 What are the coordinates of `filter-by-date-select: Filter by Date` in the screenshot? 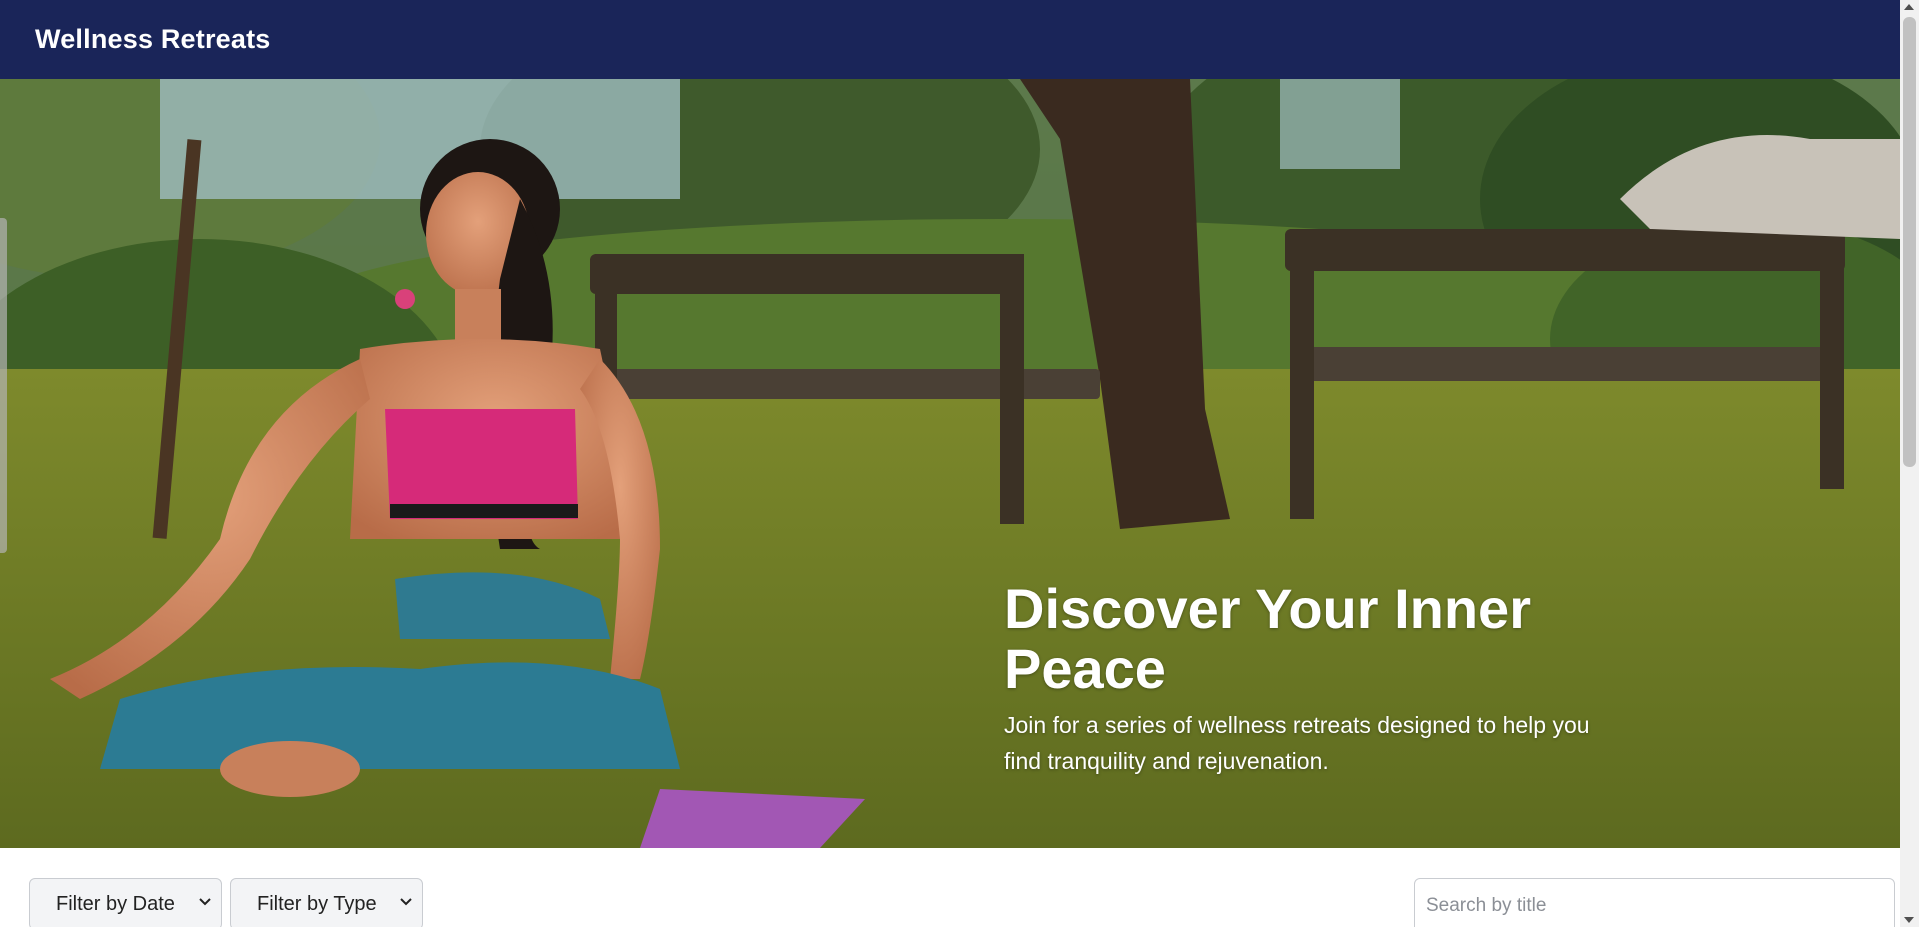 It's located at (125, 902).